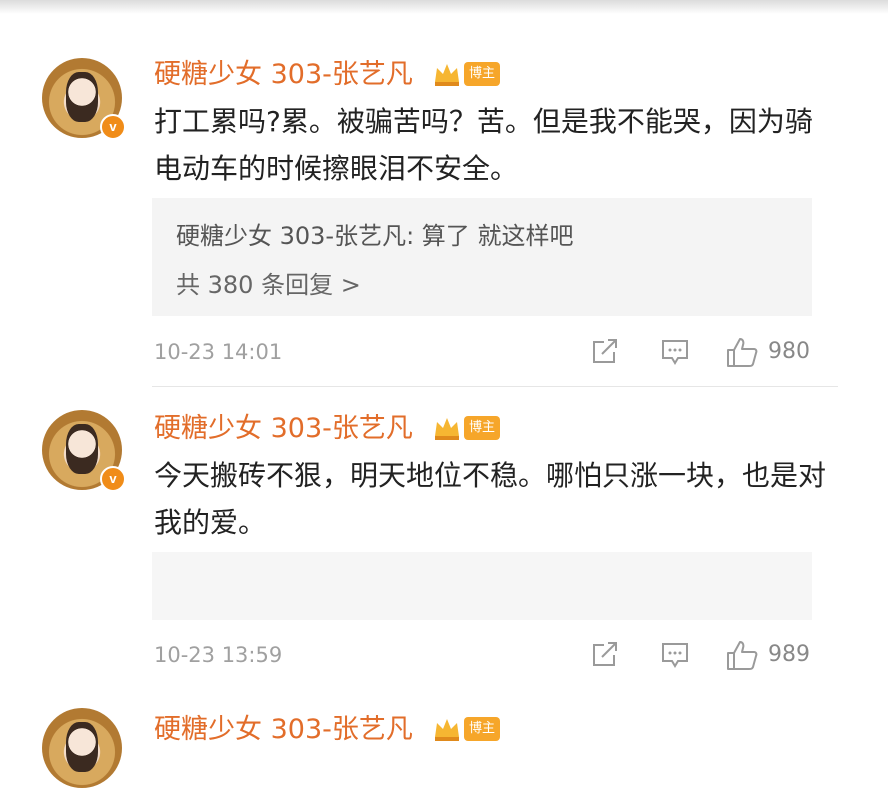 This screenshot has height=788, width=888. Describe the element at coordinates (482, 257) in the screenshot. I see `reply-preview-box: 硬糖少女 303-张艺凡: 算了 就这样吧 共 380 条回复 >` at that location.